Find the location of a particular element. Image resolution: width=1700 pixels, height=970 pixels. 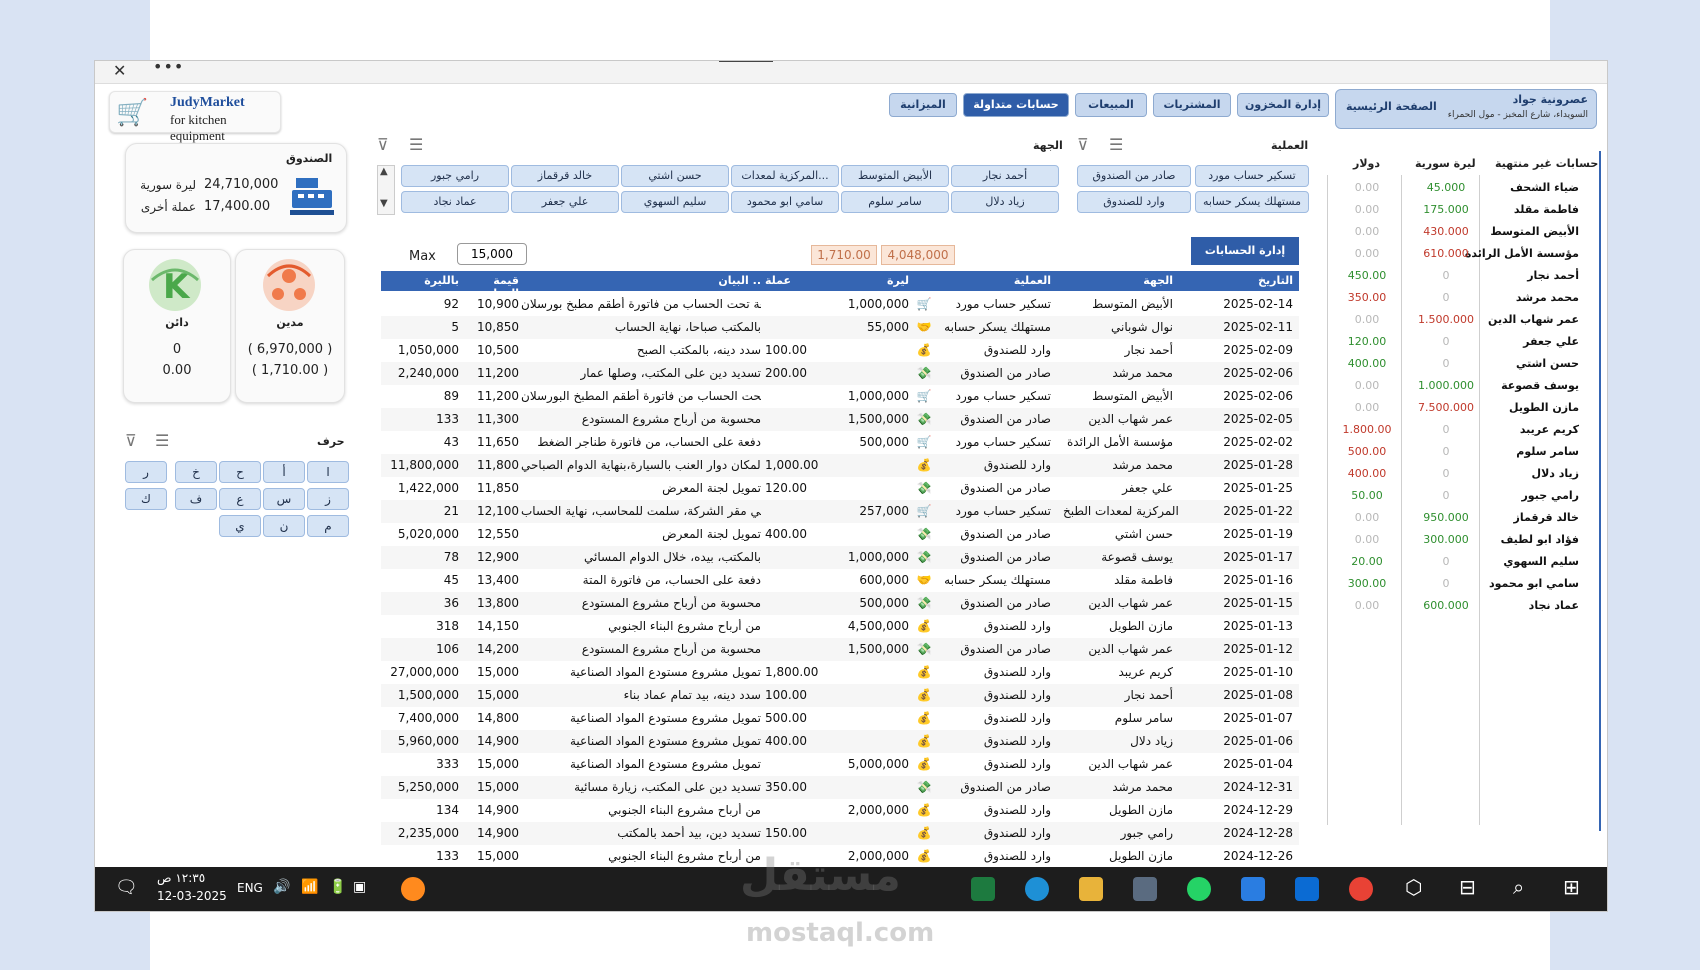

max-input: 15,000 is located at coordinates (492, 254).